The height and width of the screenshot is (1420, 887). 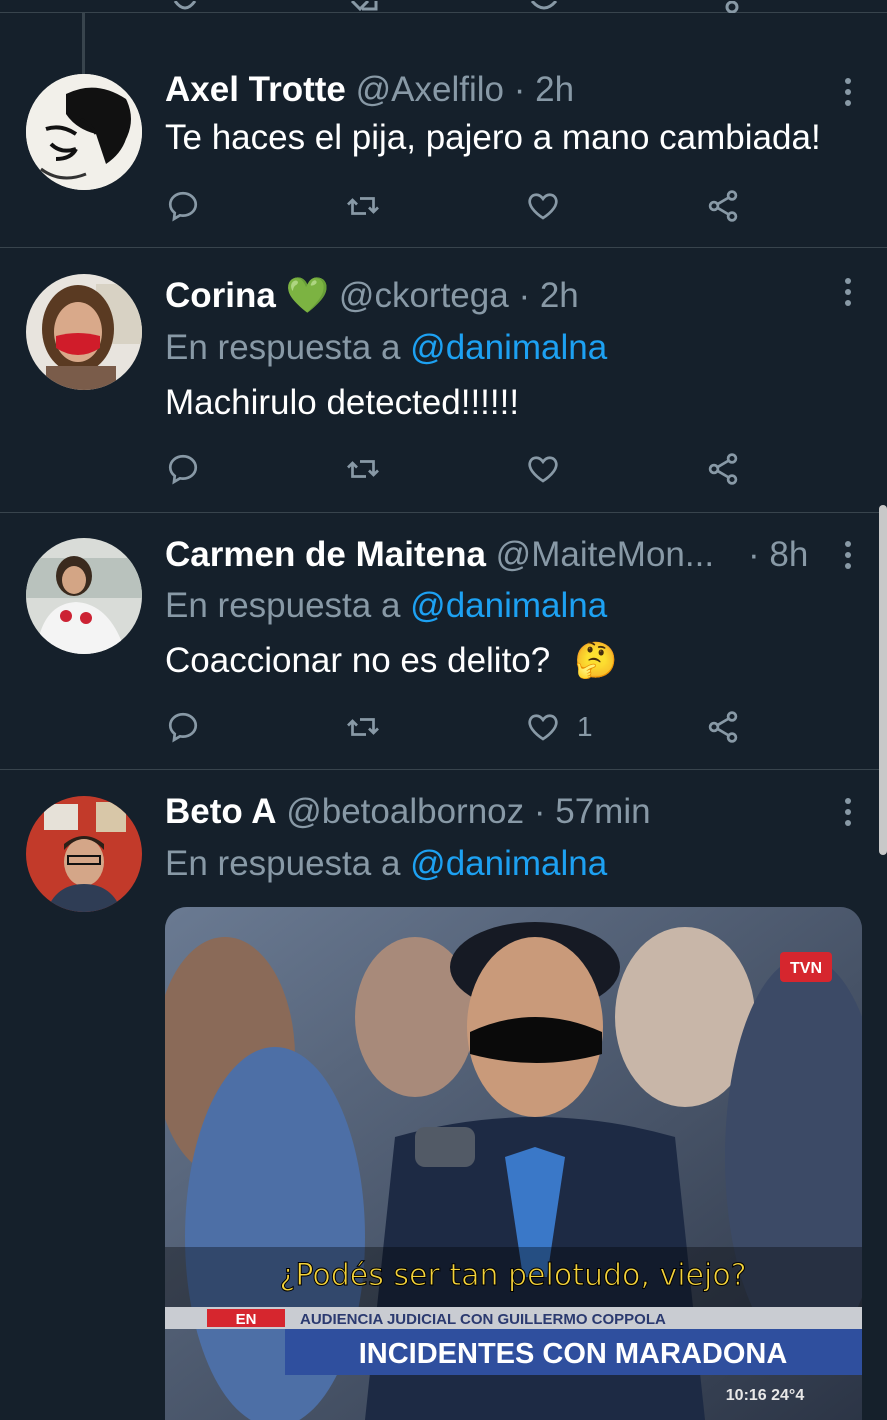 I want to click on green-heart-icon: 💚, so click(x=307, y=295).